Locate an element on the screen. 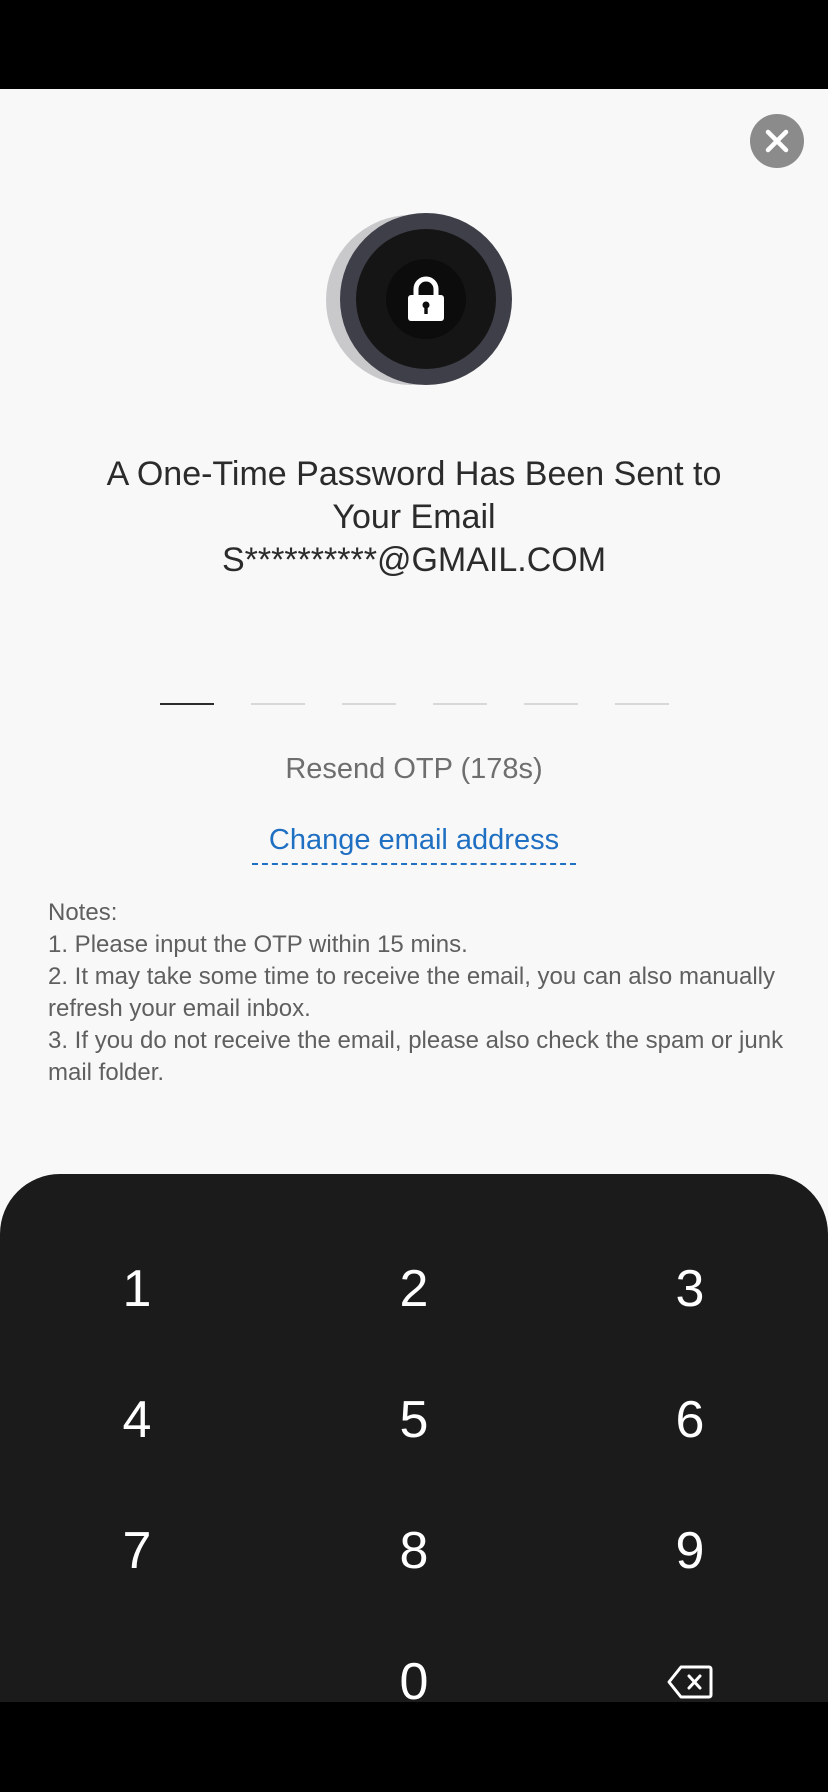 The image size is (828, 1792). key-3: 3 is located at coordinates (690, 1289).